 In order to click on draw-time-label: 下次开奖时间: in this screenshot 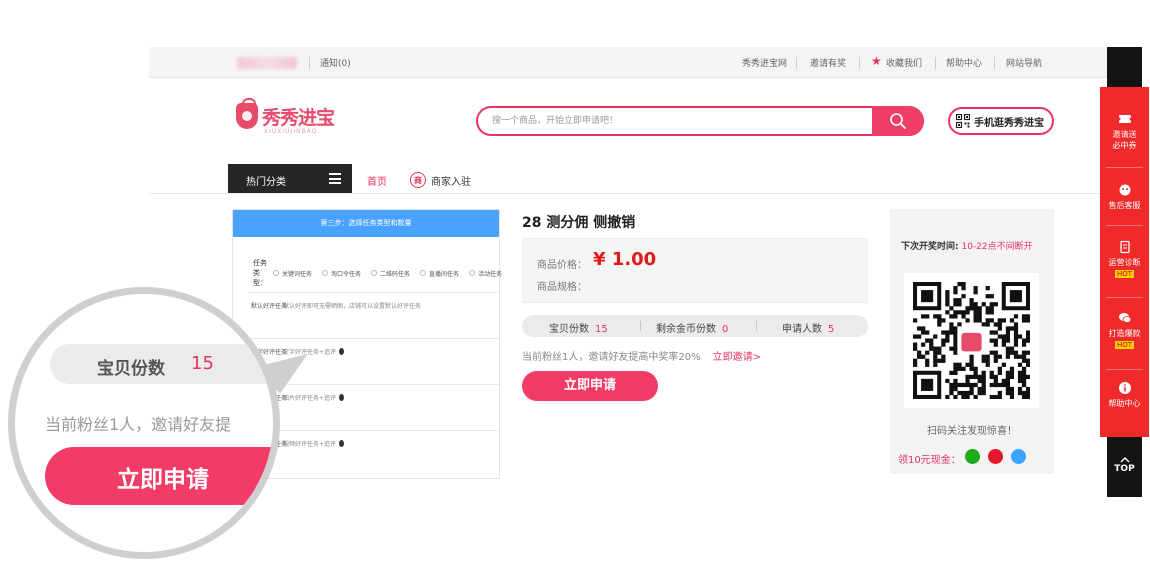, I will do `click(930, 247)`.